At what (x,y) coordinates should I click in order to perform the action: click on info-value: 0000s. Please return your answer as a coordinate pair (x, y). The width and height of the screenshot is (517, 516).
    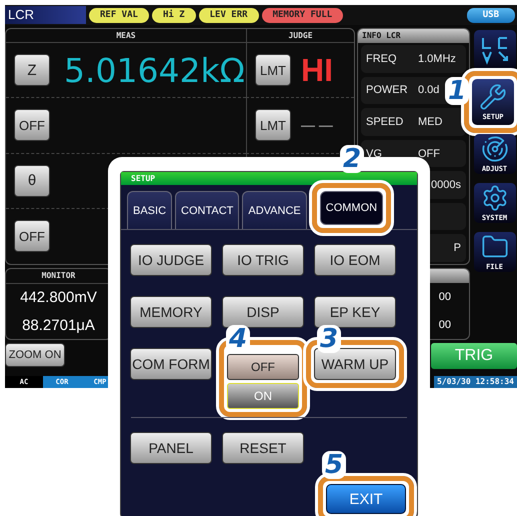
    Looking at the image, I should click on (446, 185).